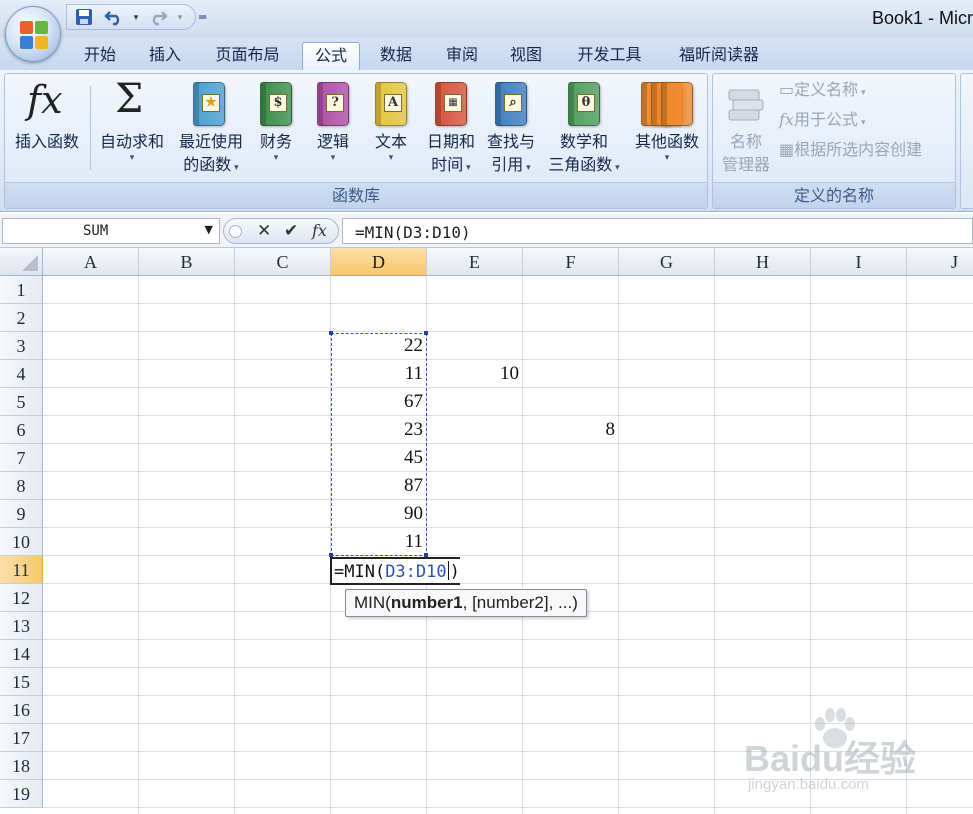 This screenshot has height=814, width=973. What do you see at coordinates (21, 430) in the screenshot?
I see `row-header-6: 6` at bounding box center [21, 430].